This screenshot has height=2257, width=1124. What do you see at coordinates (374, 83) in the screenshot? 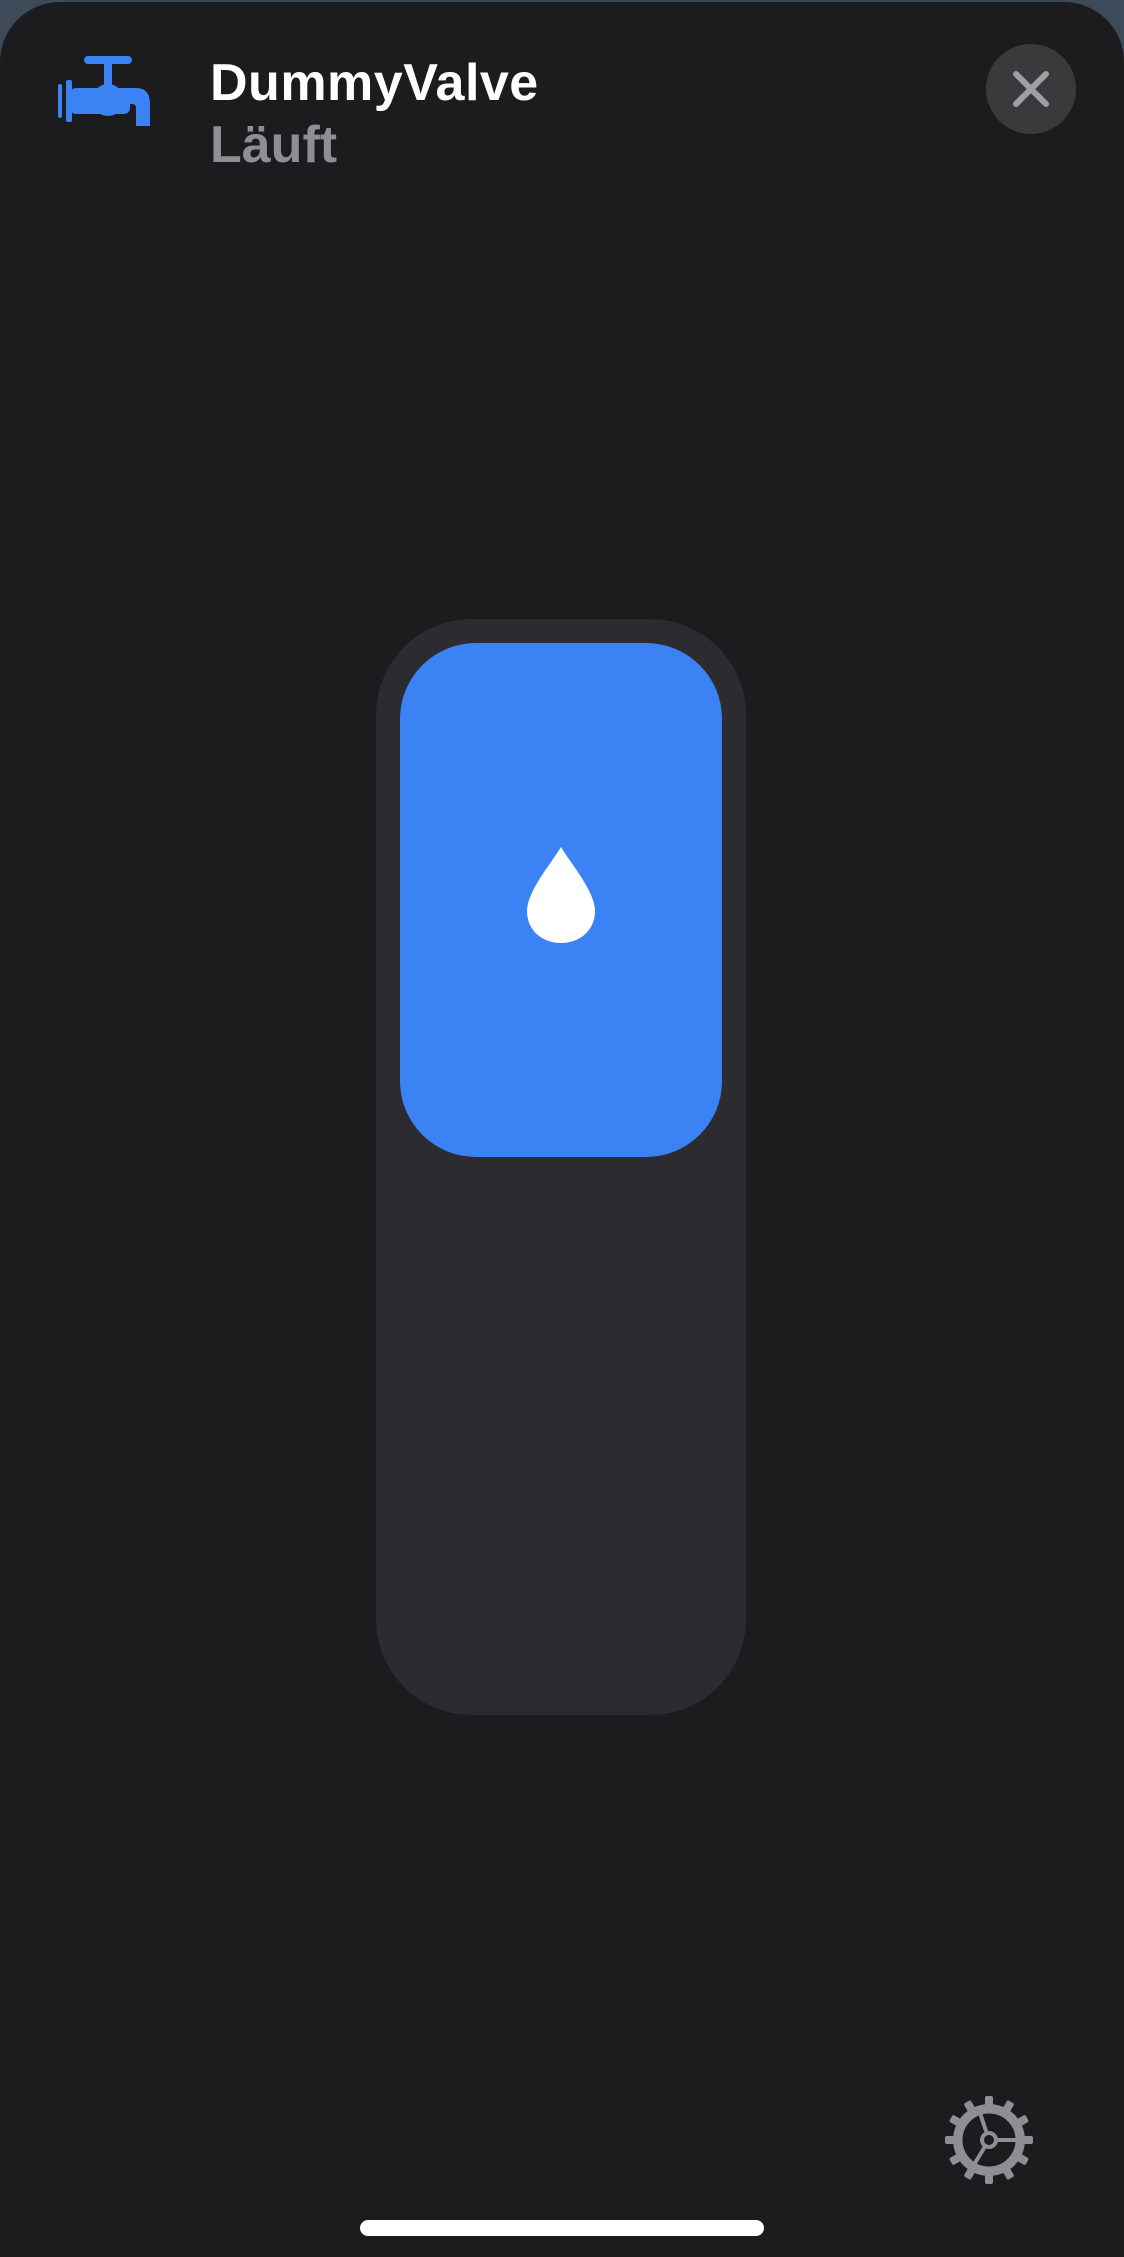
I see `accessory-name: DummyValve` at bounding box center [374, 83].